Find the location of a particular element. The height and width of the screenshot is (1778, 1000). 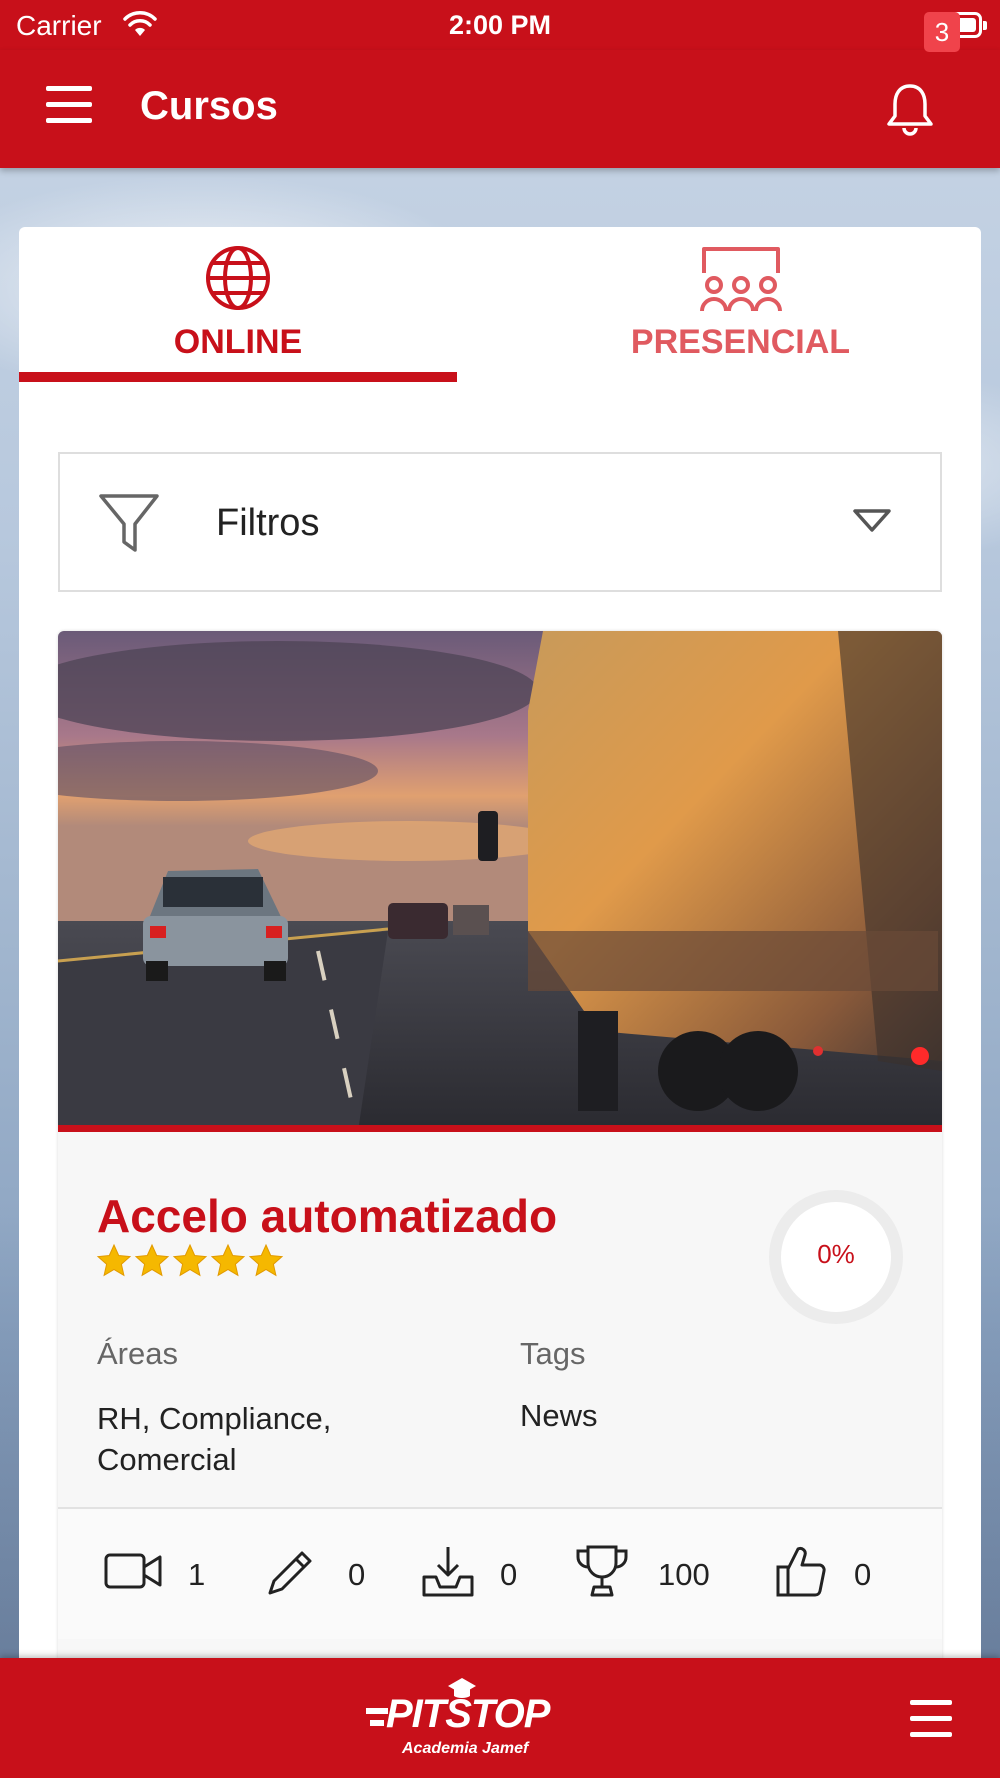

thumbs-up-icon is located at coordinates (801, 1572).